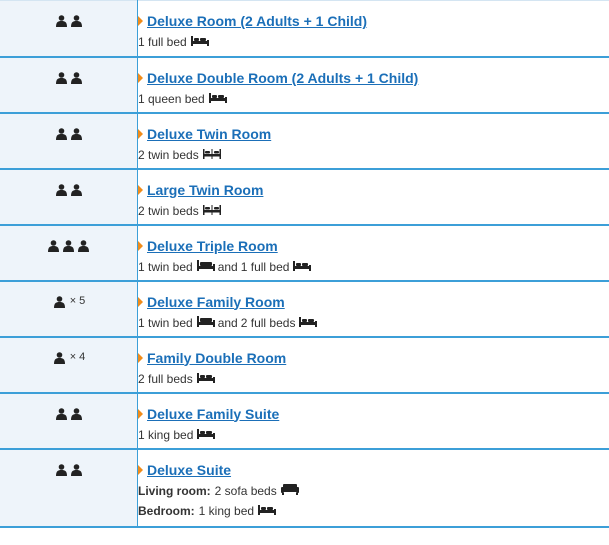 The width and height of the screenshot is (609, 545). What do you see at coordinates (162, 42) in the screenshot?
I see `bed-text: 1 full bed` at bounding box center [162, 42].